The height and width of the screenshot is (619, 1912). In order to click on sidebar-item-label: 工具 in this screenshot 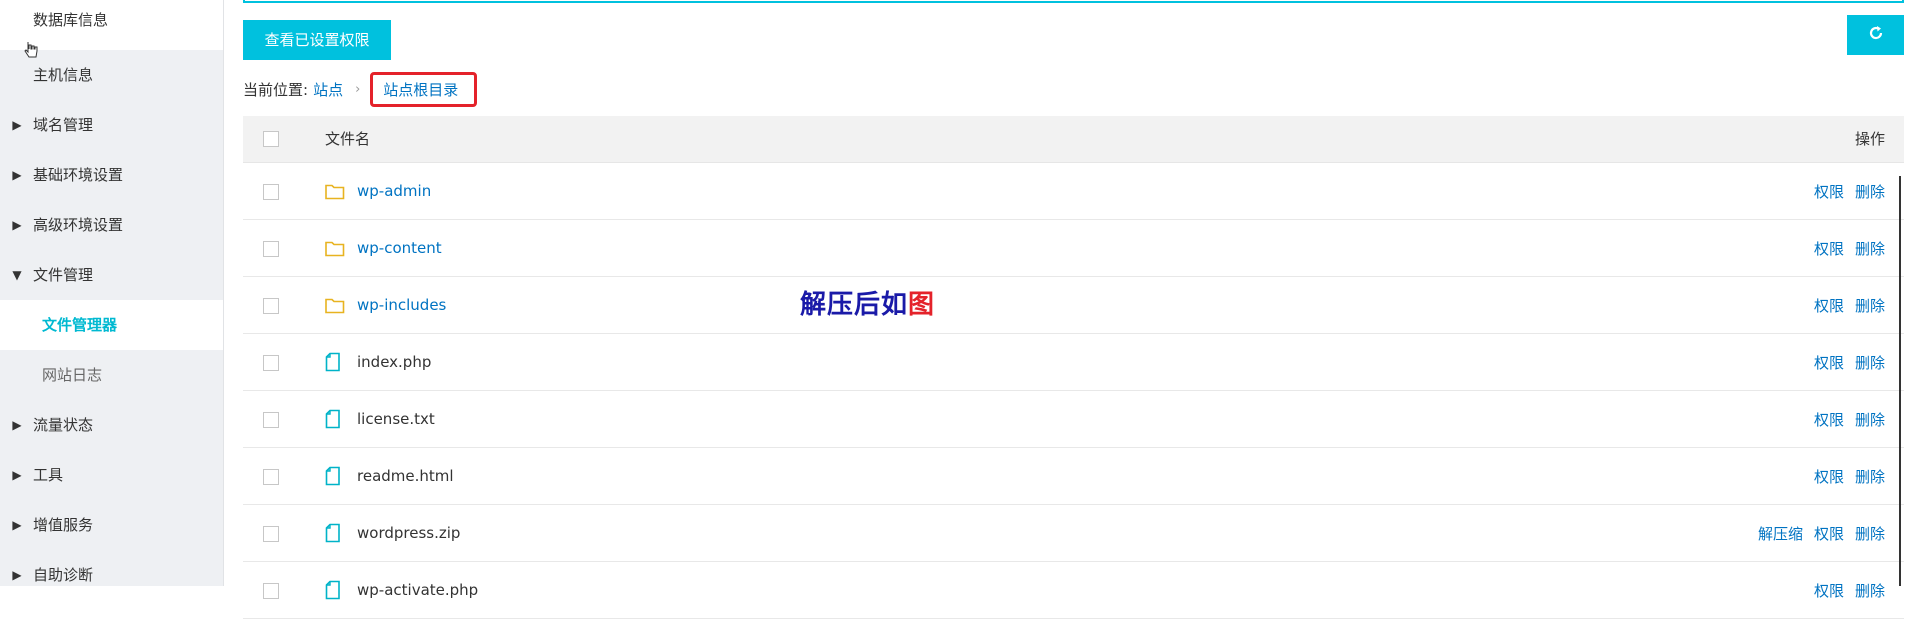, I will do `click(48, 475)`.